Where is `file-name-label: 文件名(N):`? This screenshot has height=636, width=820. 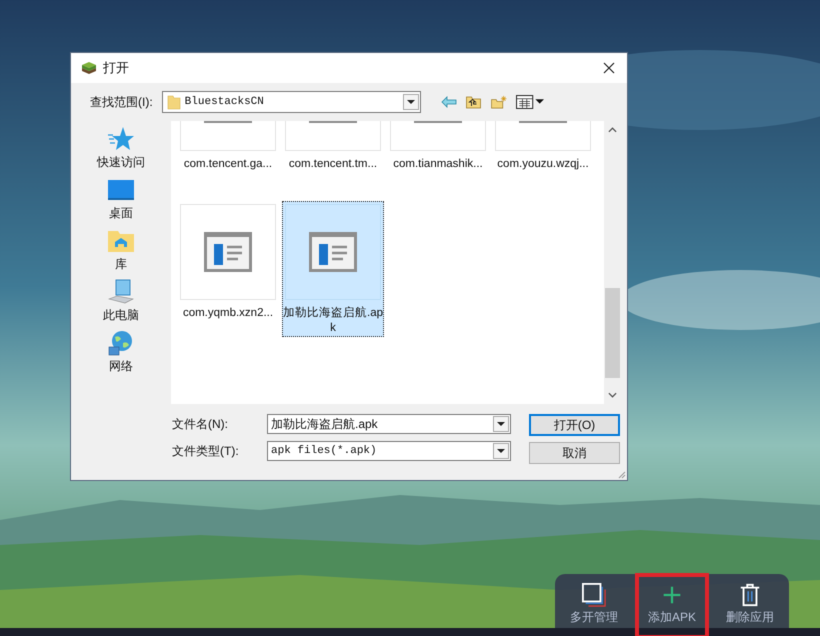
file-name-label: 文件名(N): is located at coordinates (200, 424).